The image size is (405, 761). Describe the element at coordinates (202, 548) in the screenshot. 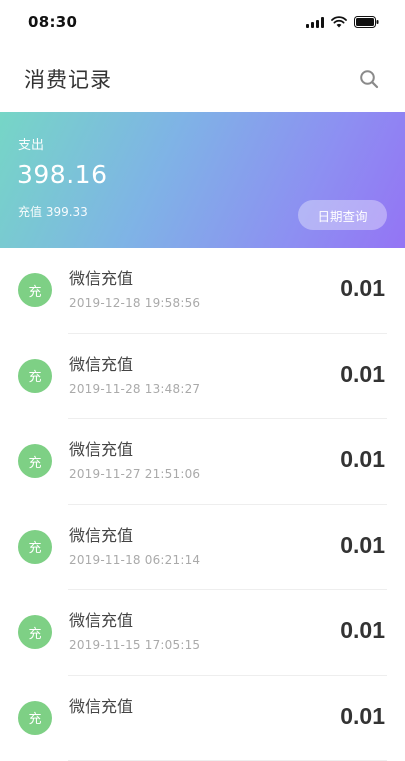

I see `record-row: 充 微信充值 2019-11-18 06:21:14 0.01` at that location.